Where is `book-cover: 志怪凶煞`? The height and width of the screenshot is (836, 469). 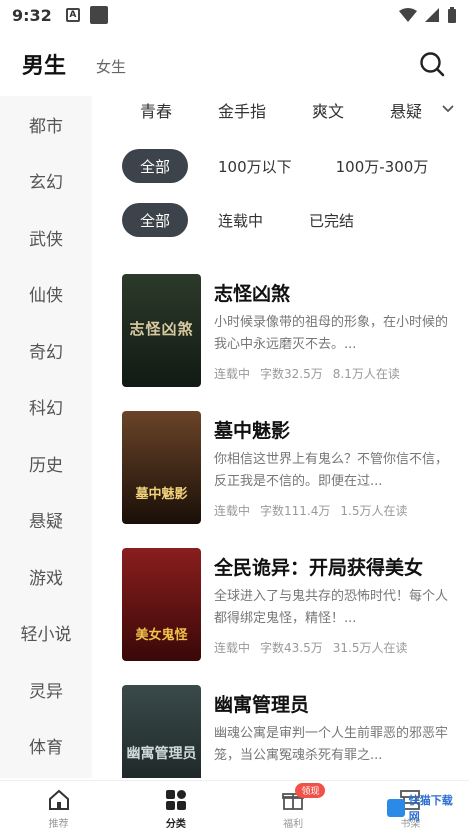 book-cover: 志怪凶煞 is located at coordinates (161, 330).